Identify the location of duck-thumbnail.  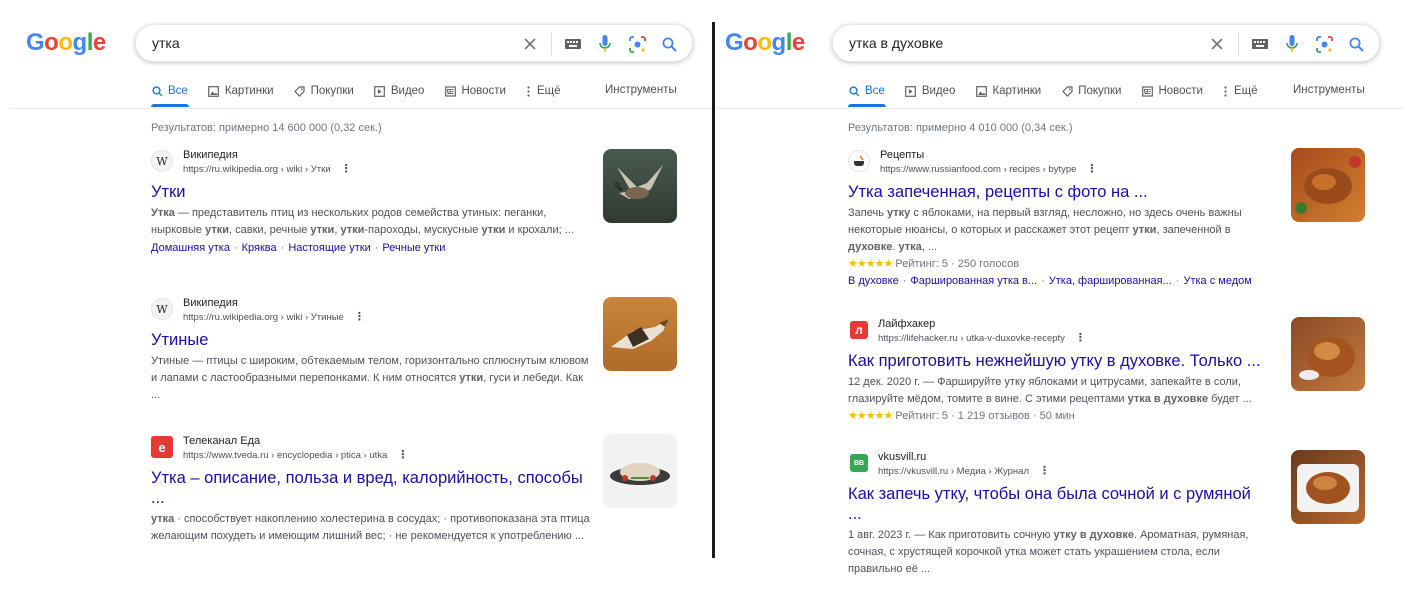
(640, 334).